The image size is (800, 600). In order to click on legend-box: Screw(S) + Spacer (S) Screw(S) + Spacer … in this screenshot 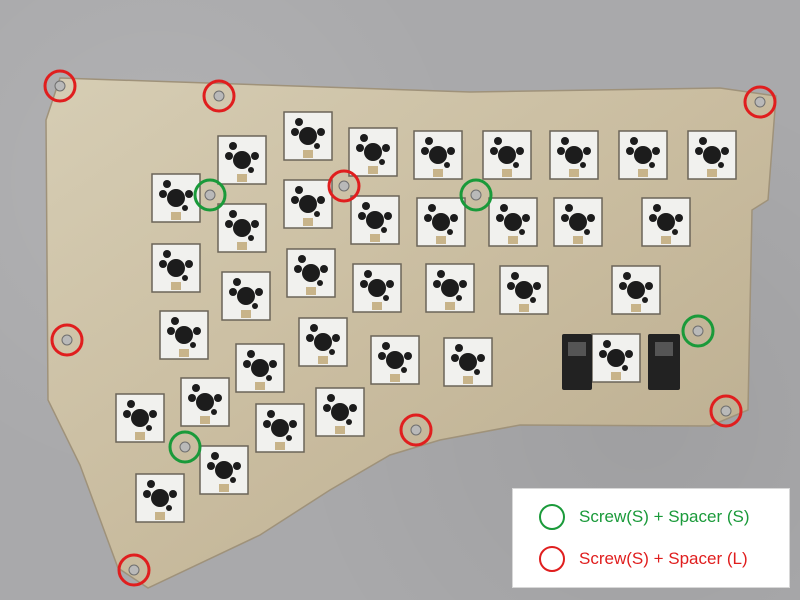, I will do `click(651, 538)`.